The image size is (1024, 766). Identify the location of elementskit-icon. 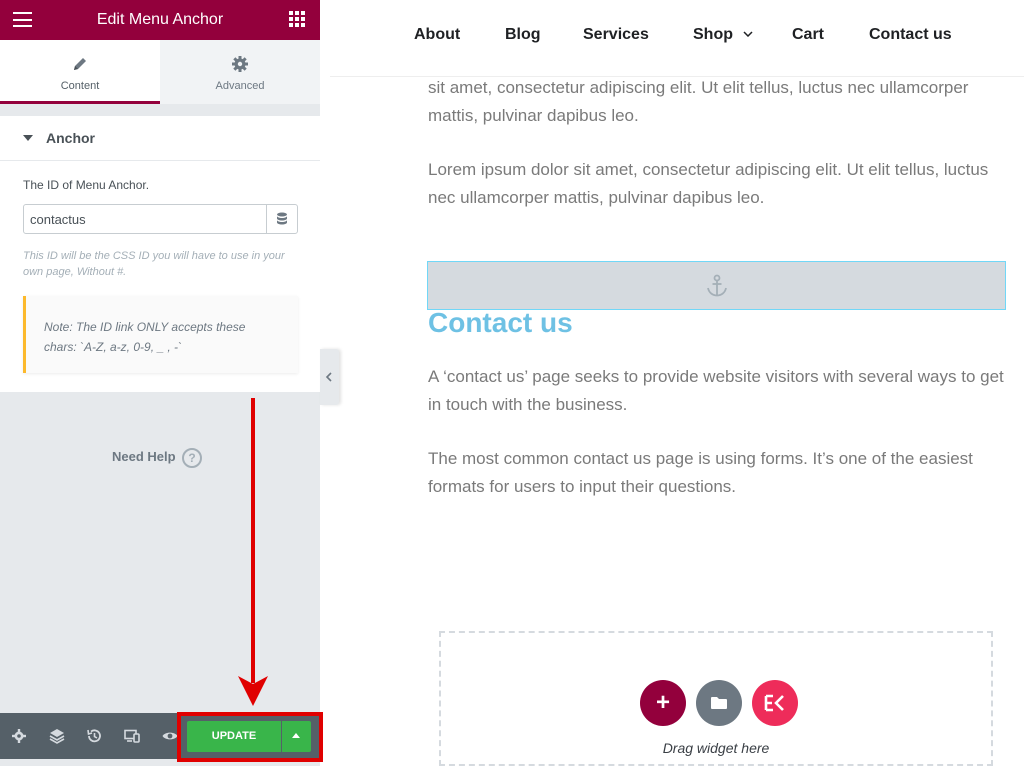
(774, 703).